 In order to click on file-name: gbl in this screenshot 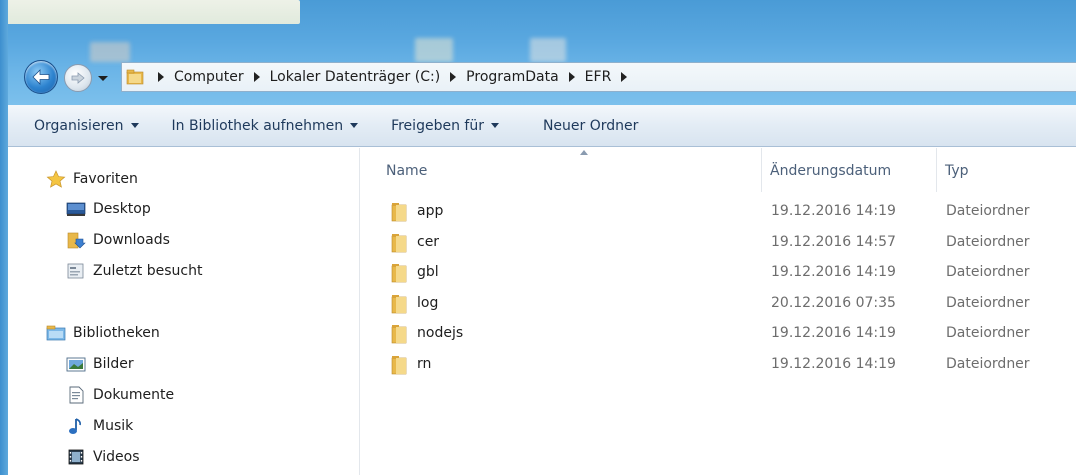, I will do `click(428, 272)`.